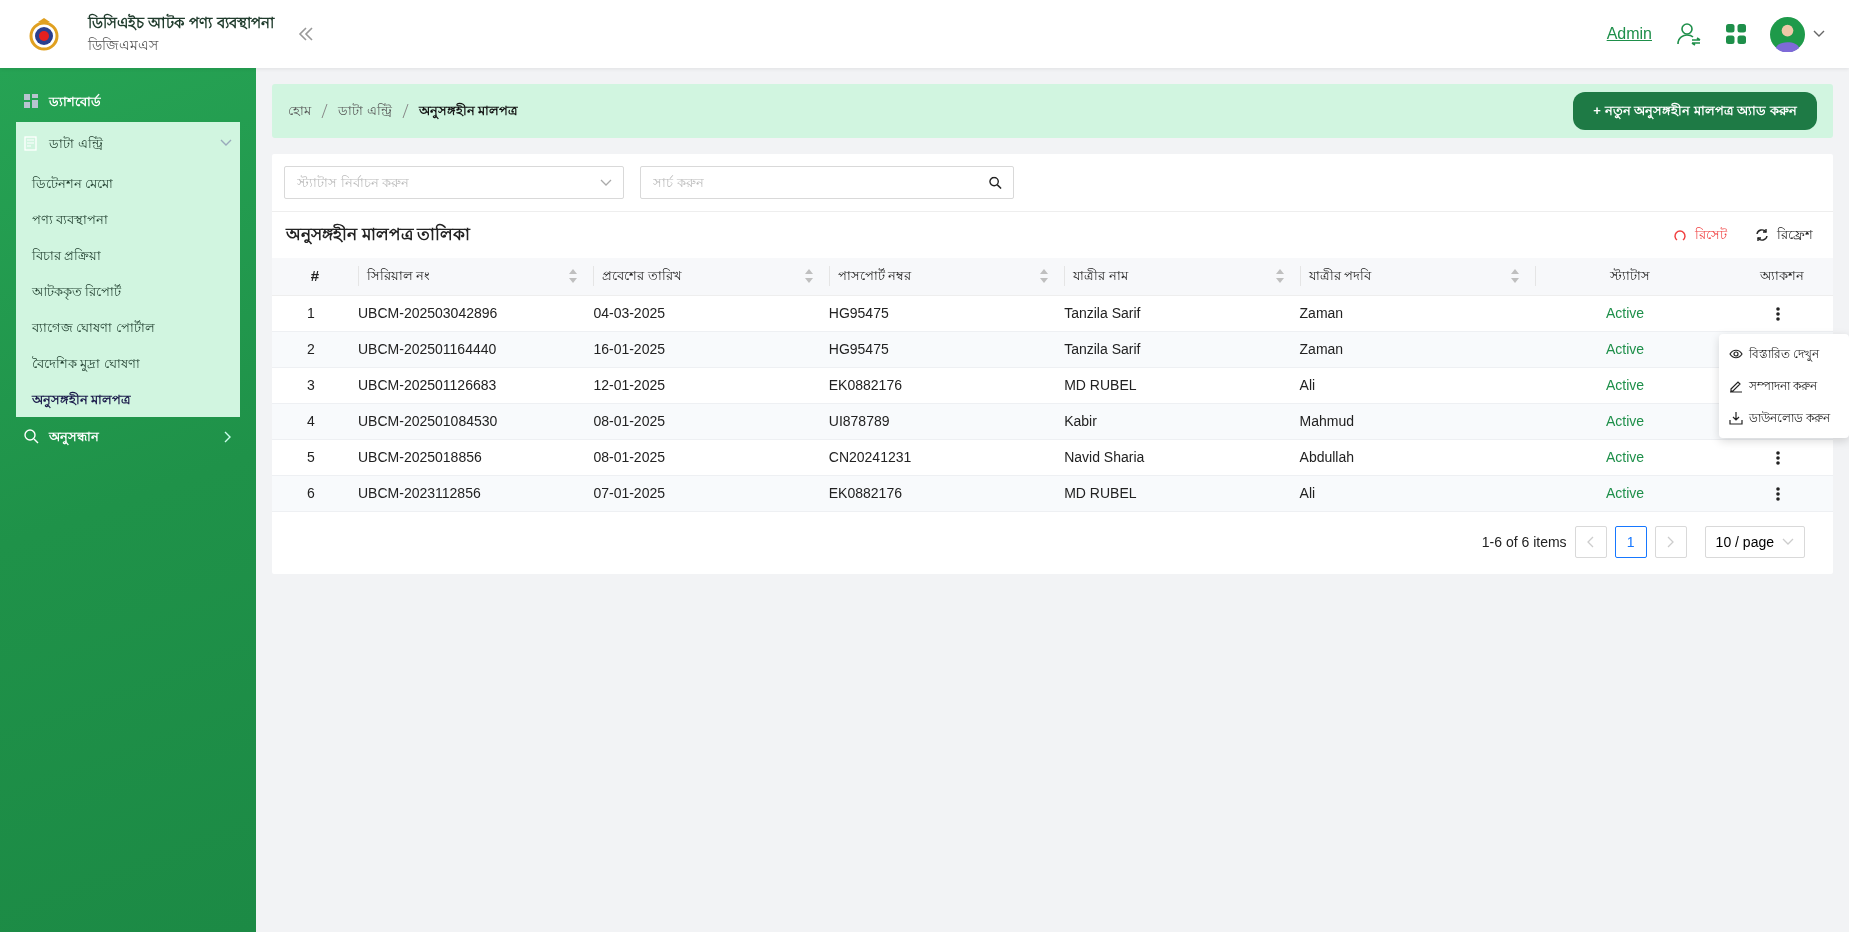 This screenshot has width=1849, height=932. Describe the element at coordinates (1524, 542) in the screenshot. I see `pagination-summary: 1-6 of 6 items` at that location.